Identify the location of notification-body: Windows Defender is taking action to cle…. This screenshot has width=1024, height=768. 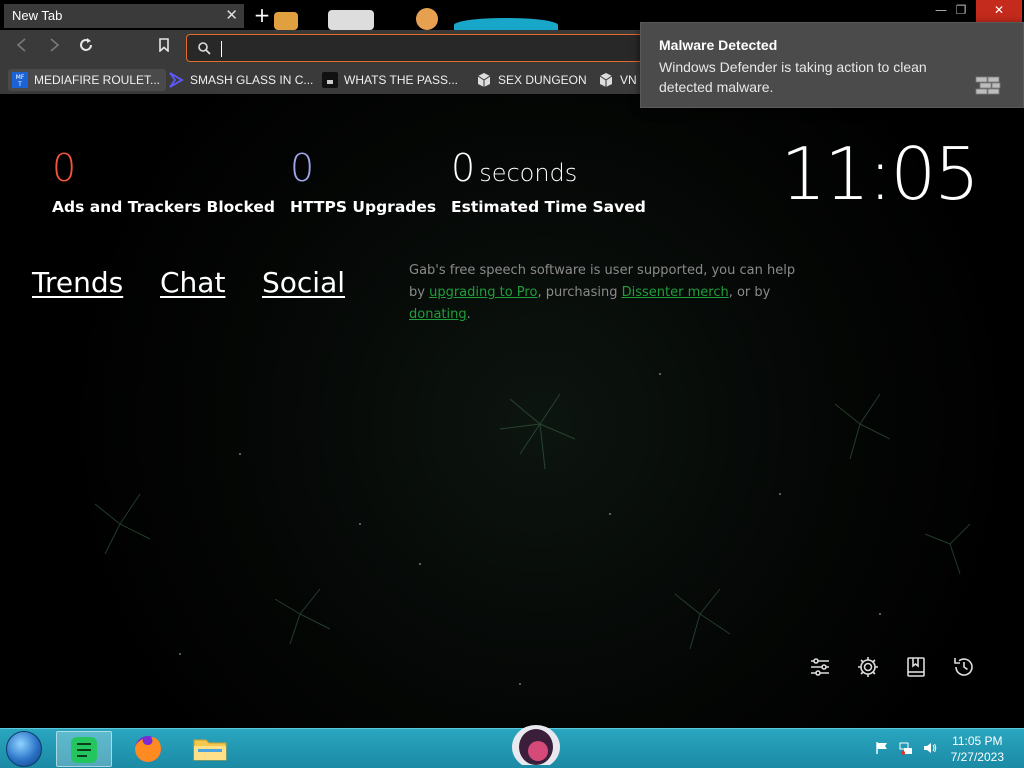
(793, 77).